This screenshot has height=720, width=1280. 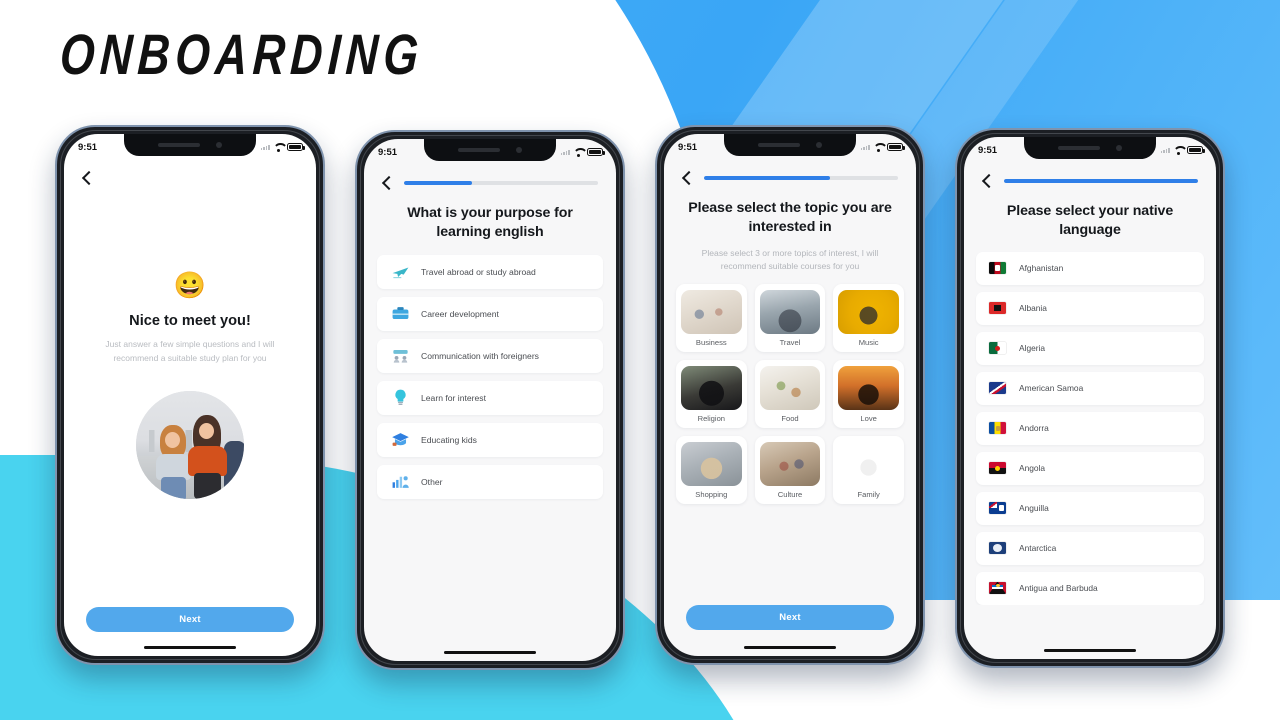 I want to click on purpose-option-educating-kids: Educating kids, so click(x=490, y=439).